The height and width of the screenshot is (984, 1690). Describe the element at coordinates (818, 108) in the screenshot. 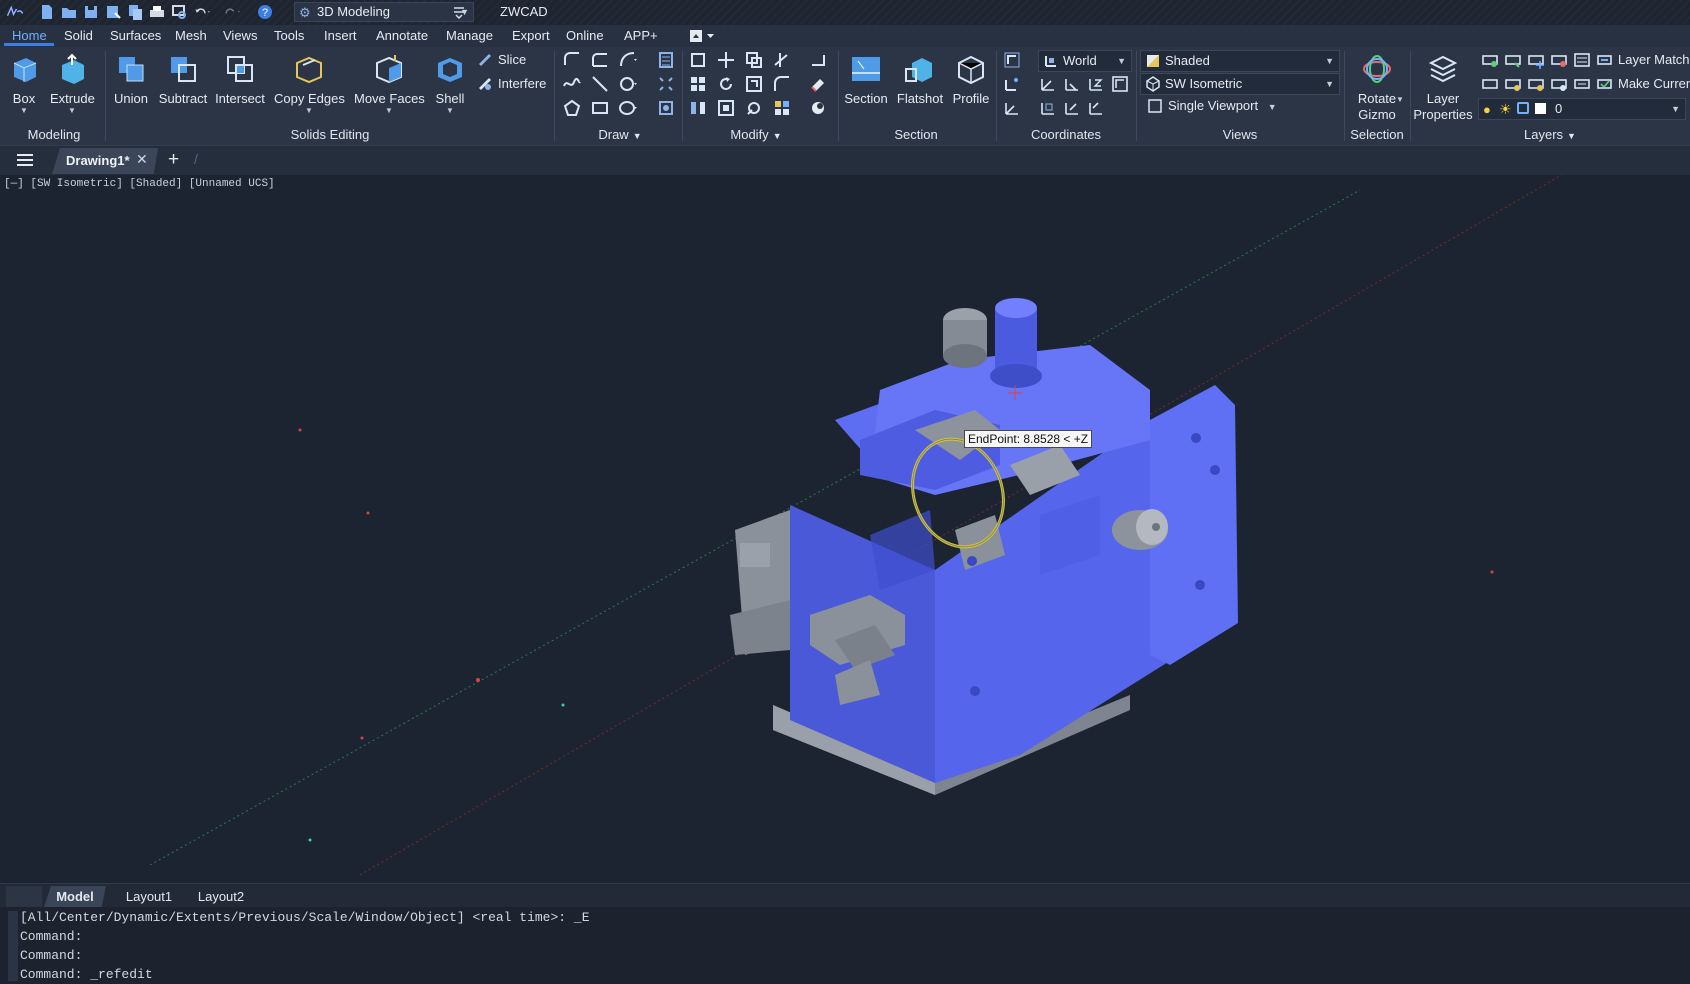

I see `join-icon` at that location.